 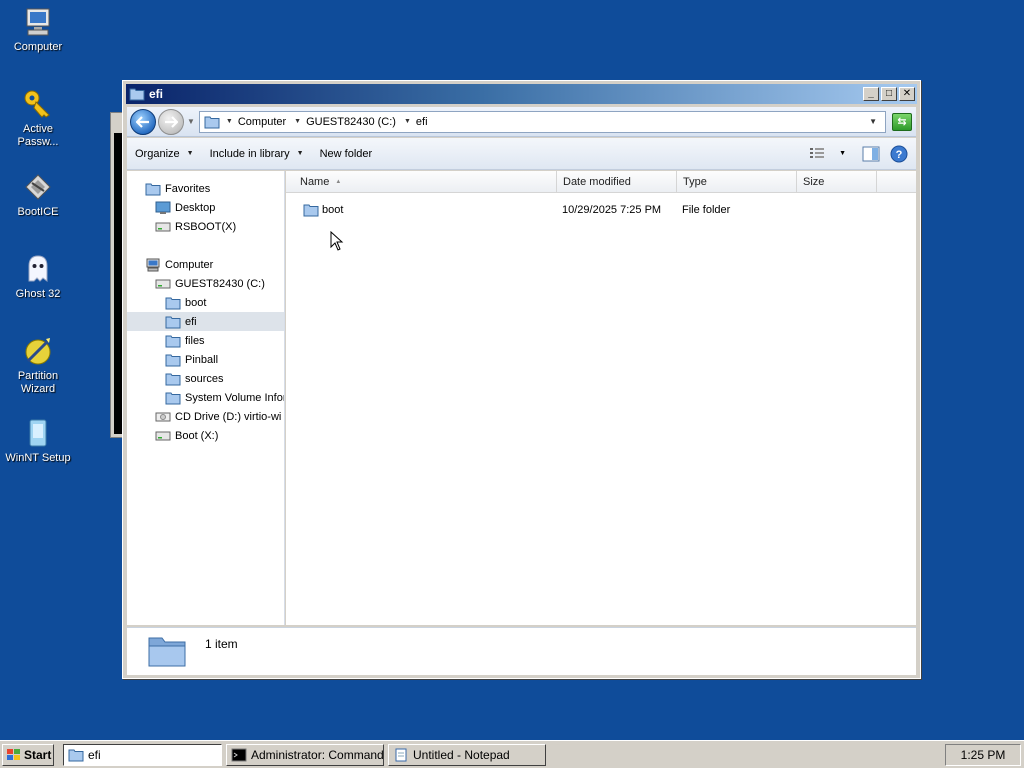 I want to click on mouse-cursor-icon, so click(x=337, y=241).